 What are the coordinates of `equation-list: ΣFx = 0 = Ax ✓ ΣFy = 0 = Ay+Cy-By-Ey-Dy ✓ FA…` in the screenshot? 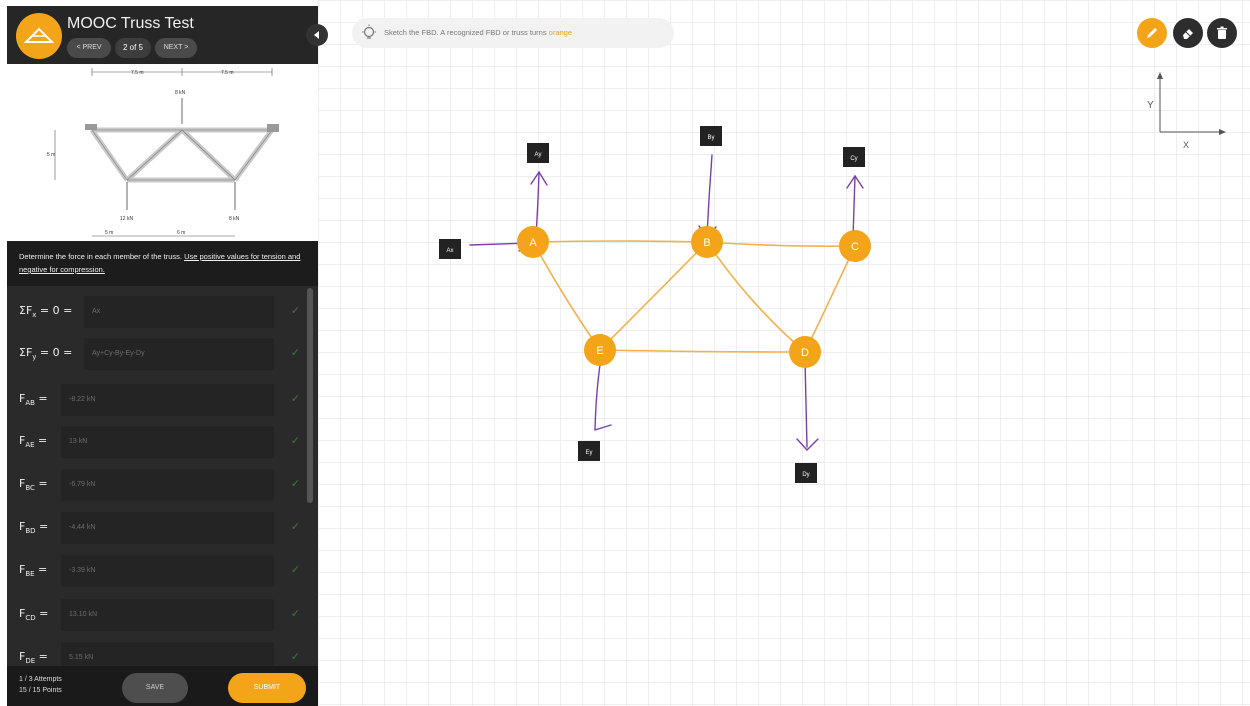 It's located at (162, 480).